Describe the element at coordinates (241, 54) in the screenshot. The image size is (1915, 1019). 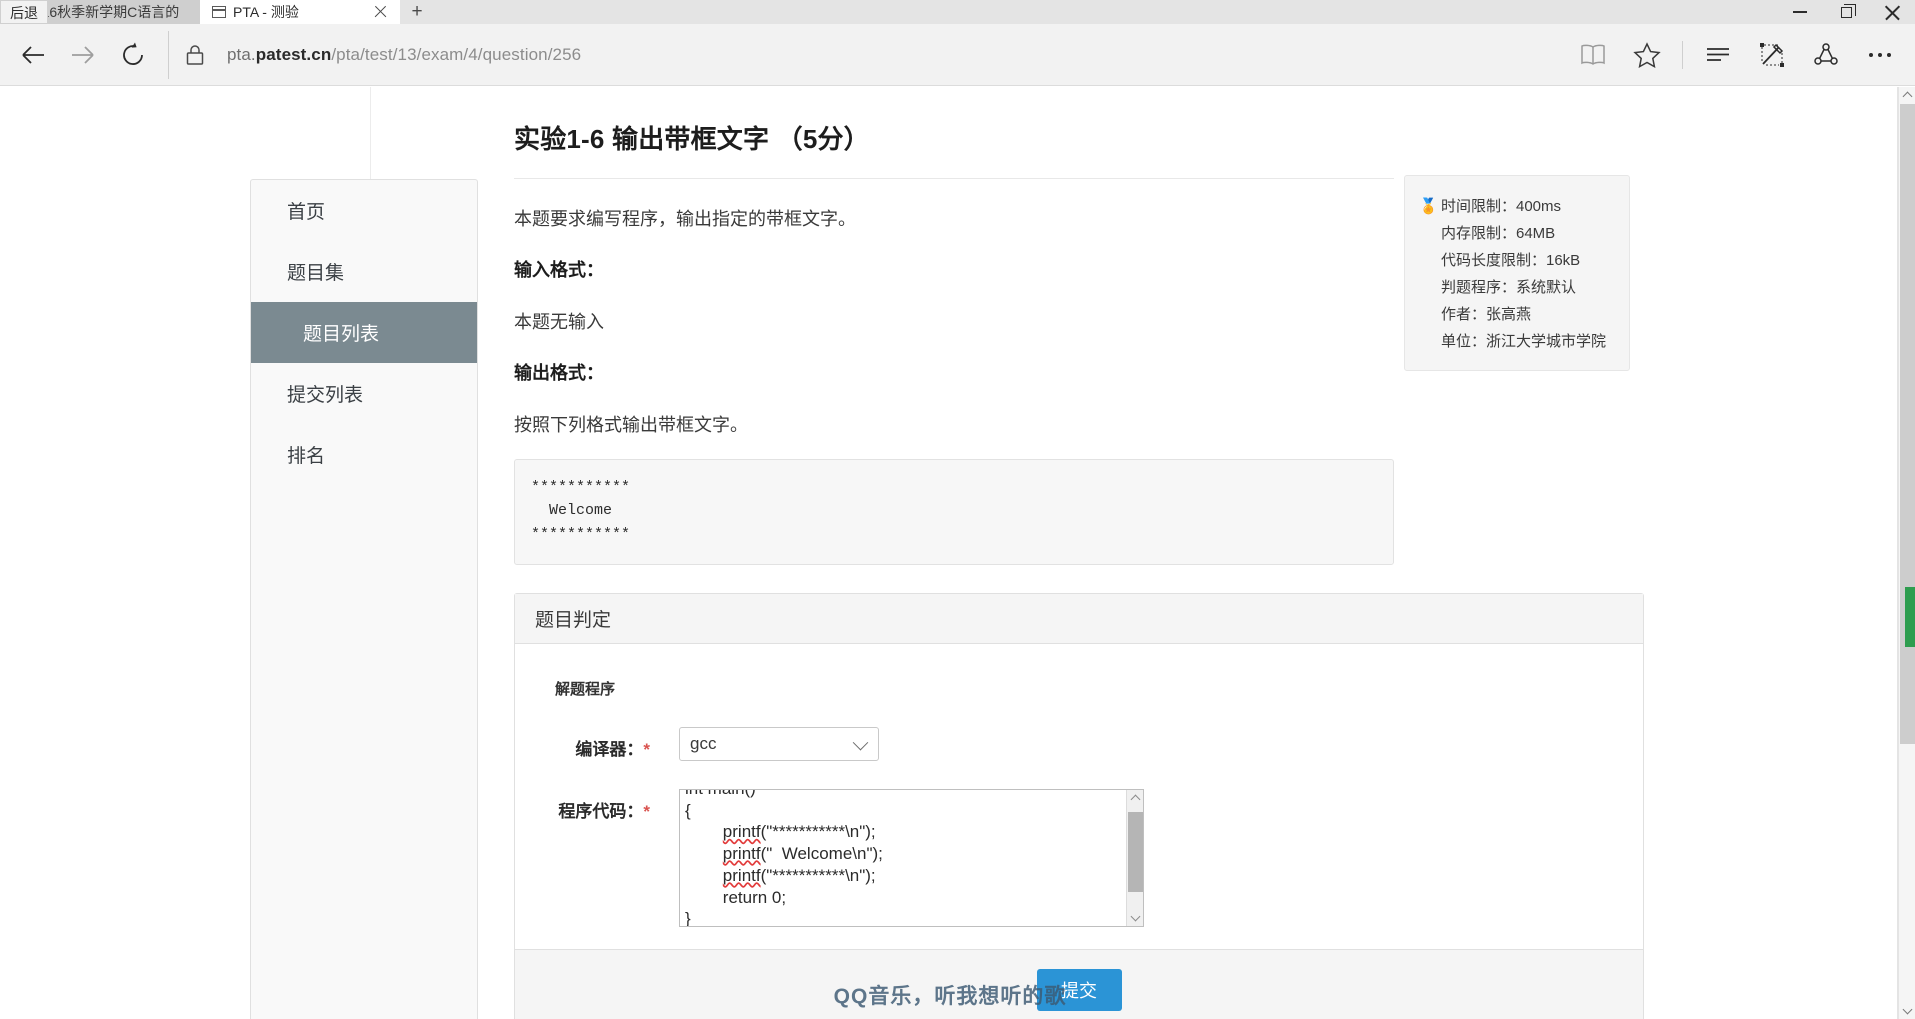
I see `url-subdomain: pta.` at that location.